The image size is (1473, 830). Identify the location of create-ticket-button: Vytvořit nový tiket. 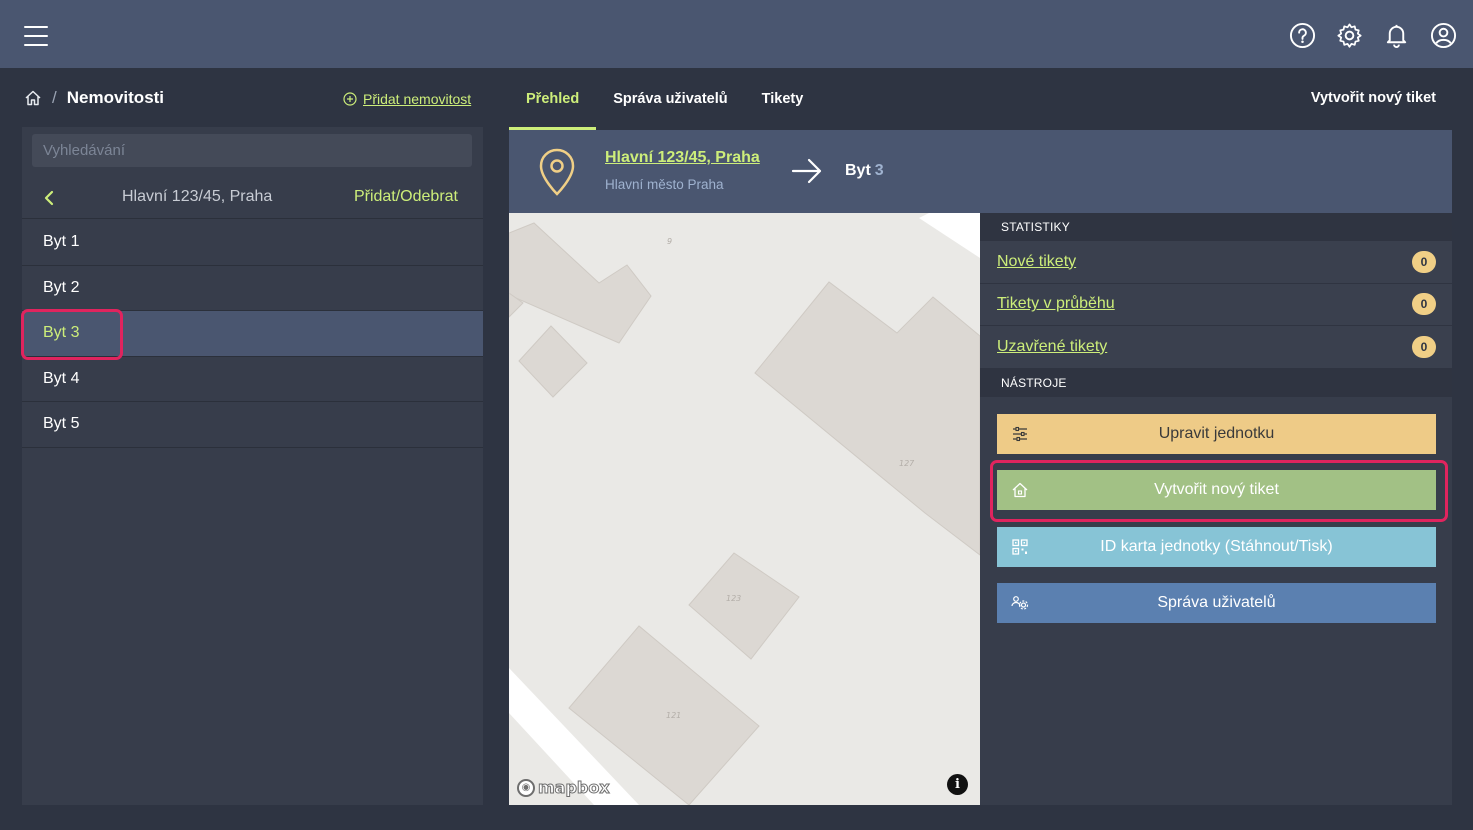
(1216, 490).